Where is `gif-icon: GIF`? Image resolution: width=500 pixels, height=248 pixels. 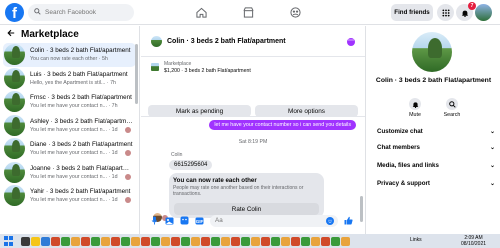 gif-icon: GIF is located at coordinates (199, 220).